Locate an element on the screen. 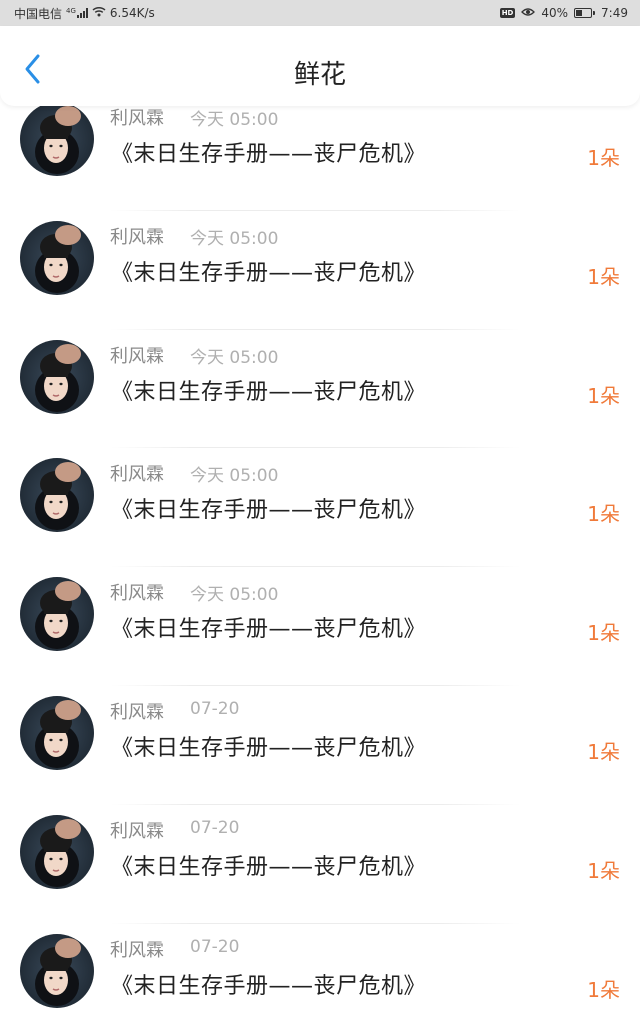 This screenshot has width=640, height=1024. status-right: HD 40% 7:49 is located at coordinates (563, 13).